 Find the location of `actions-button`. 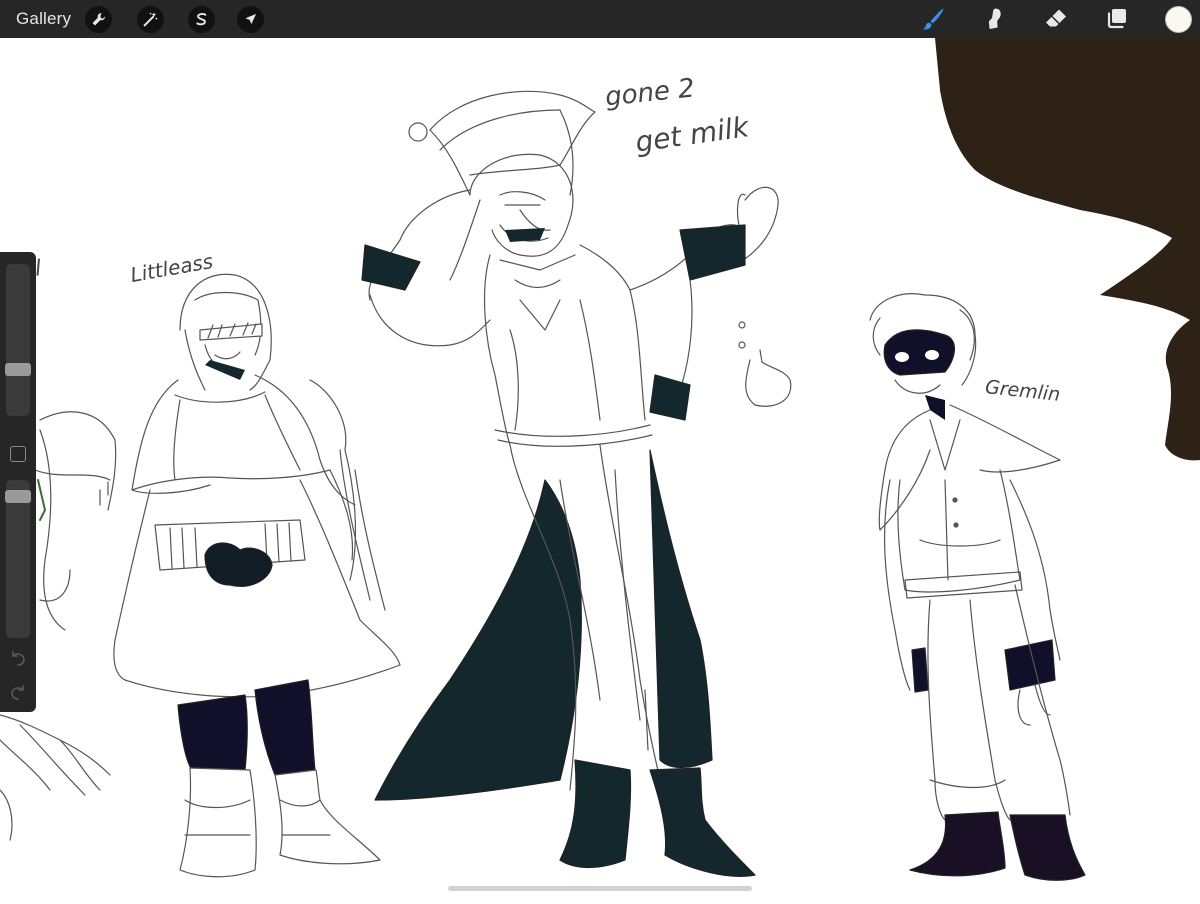

actions-button is located at coordinates (98, 19).